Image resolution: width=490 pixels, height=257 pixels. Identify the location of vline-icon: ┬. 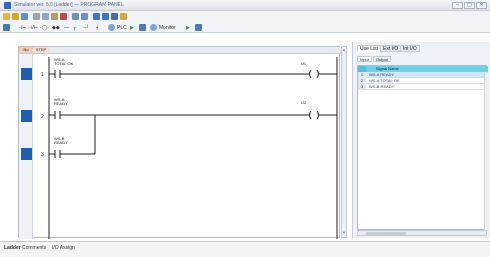
(75, 28).